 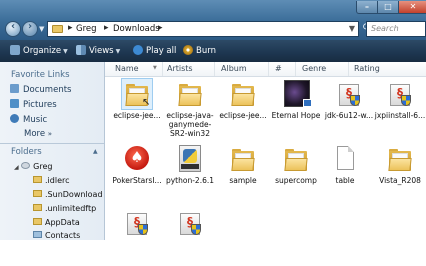 I want to click on file-label: Eternal Hope, so click(x=296, y=115).